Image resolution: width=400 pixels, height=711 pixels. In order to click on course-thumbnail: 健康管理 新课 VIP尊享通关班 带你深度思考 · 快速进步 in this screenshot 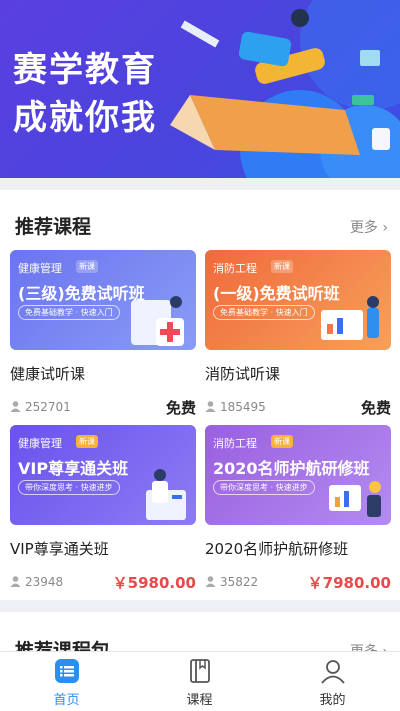, I will do `click(103, 475)`.